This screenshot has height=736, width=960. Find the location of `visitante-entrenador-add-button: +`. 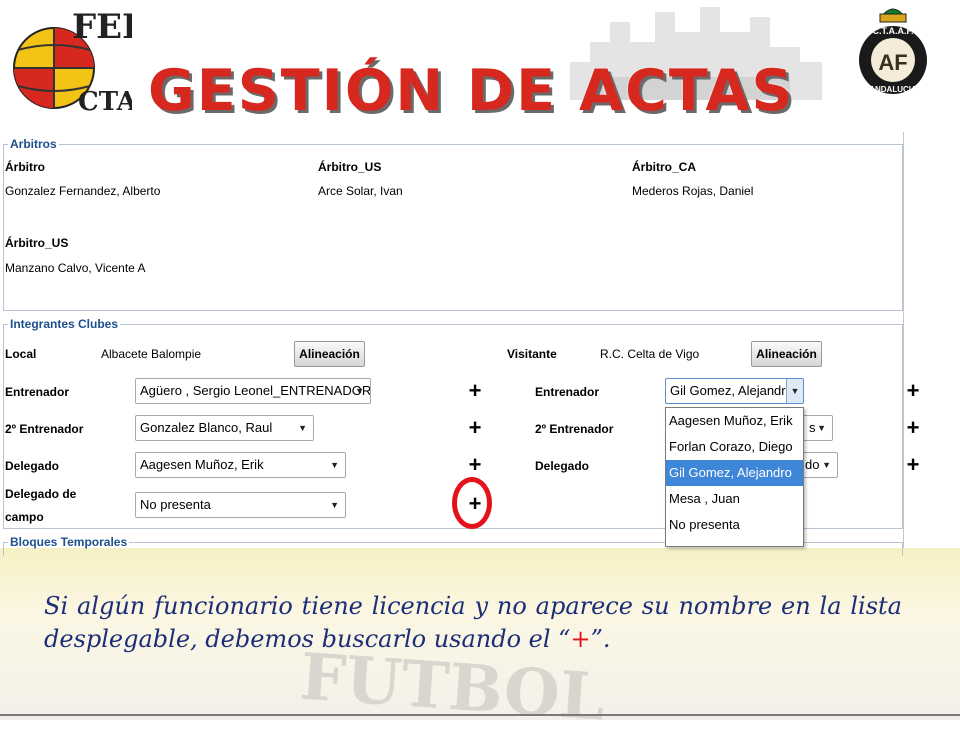

visitante-entrenador-add-button: + is located at coordinates (913, 391).